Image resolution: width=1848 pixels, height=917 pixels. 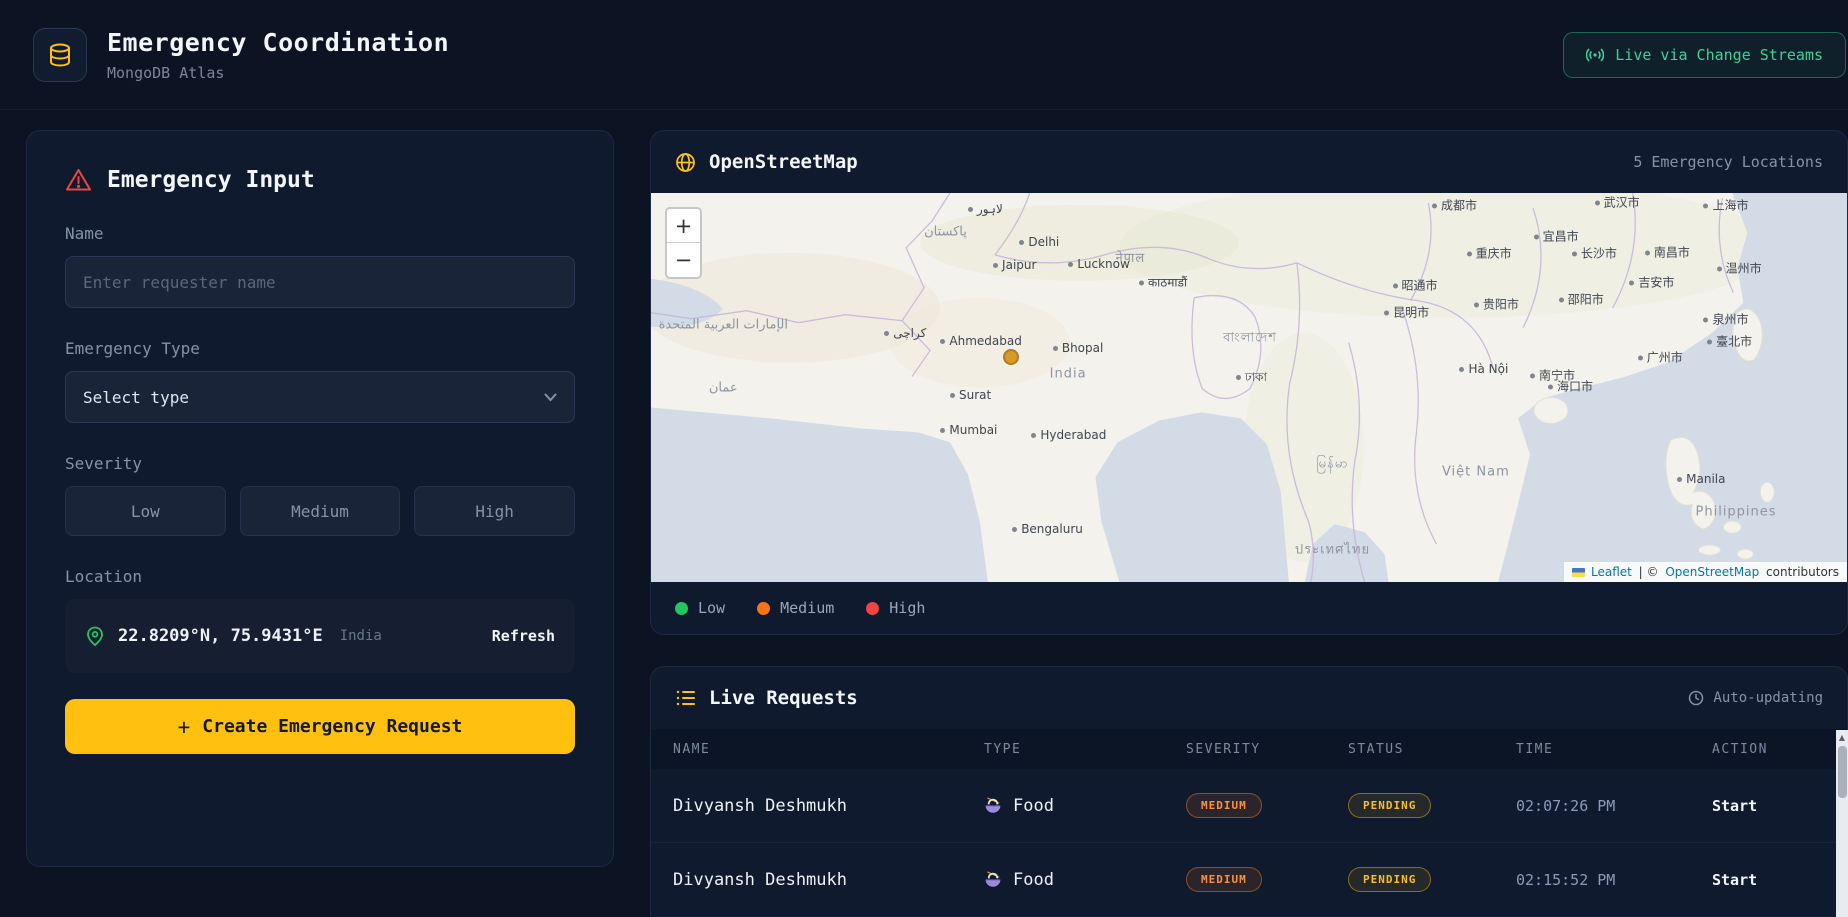 I want to click on severity-badge: MEDIUM, so click(x=1224, y=805).